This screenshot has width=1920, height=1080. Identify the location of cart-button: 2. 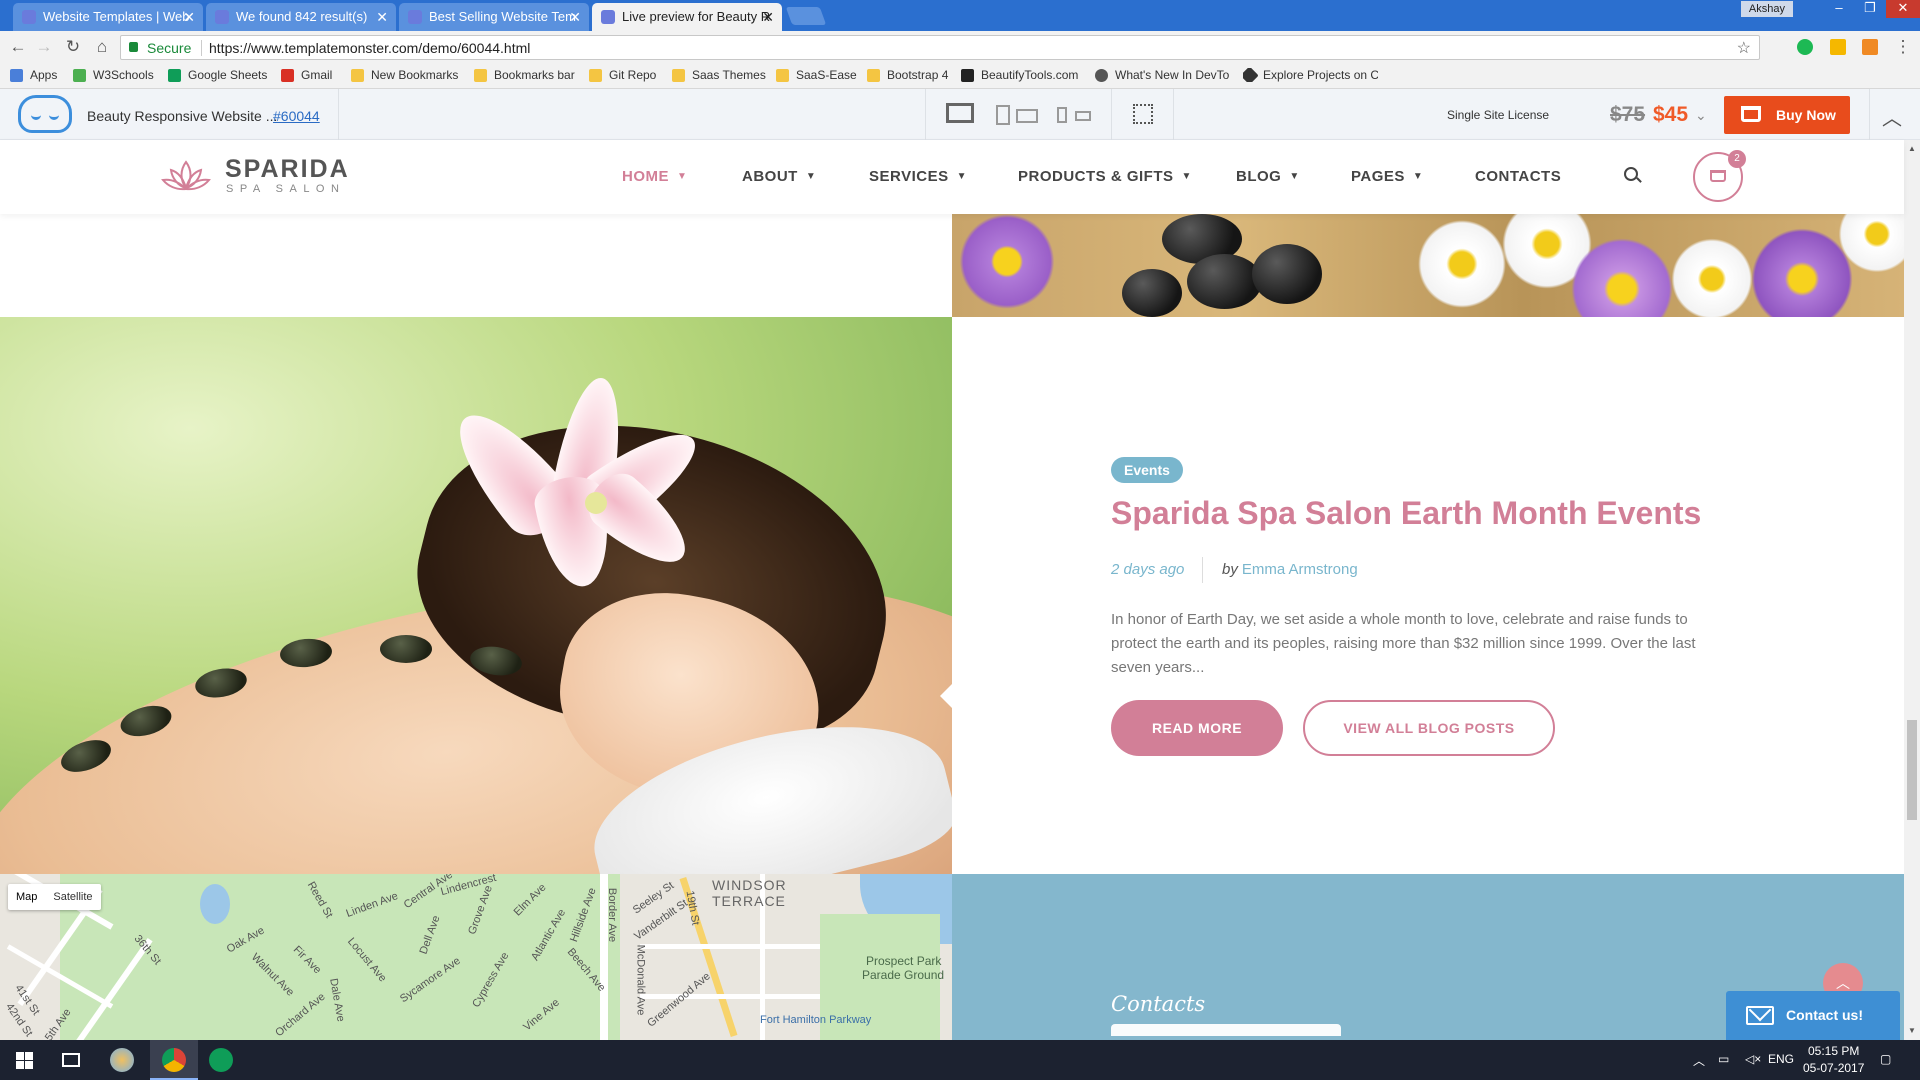
(1719, 176).